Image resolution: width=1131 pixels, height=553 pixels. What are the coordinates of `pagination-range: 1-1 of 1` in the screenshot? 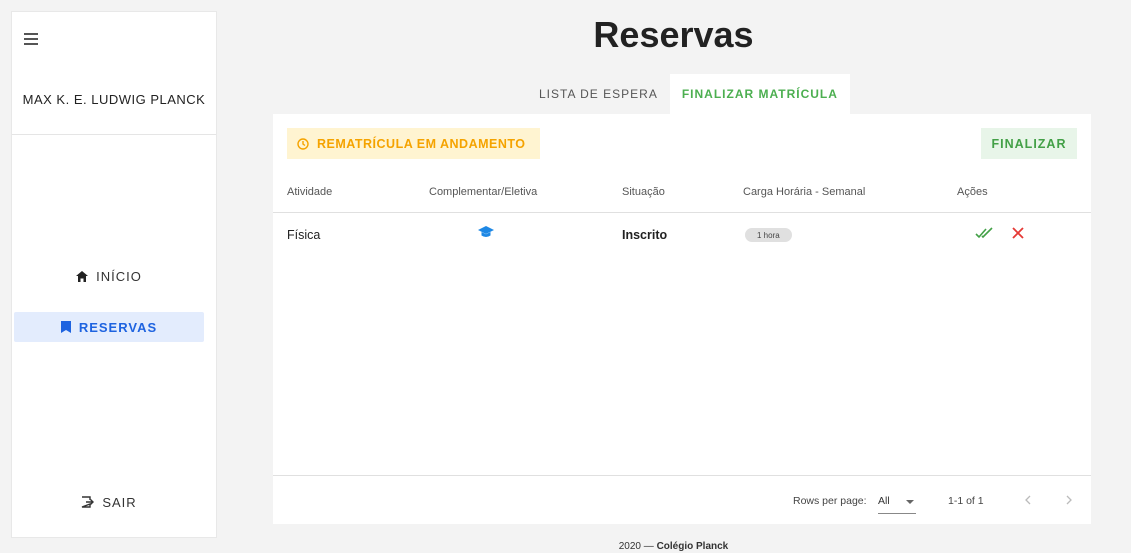 It's located at (966, 501).